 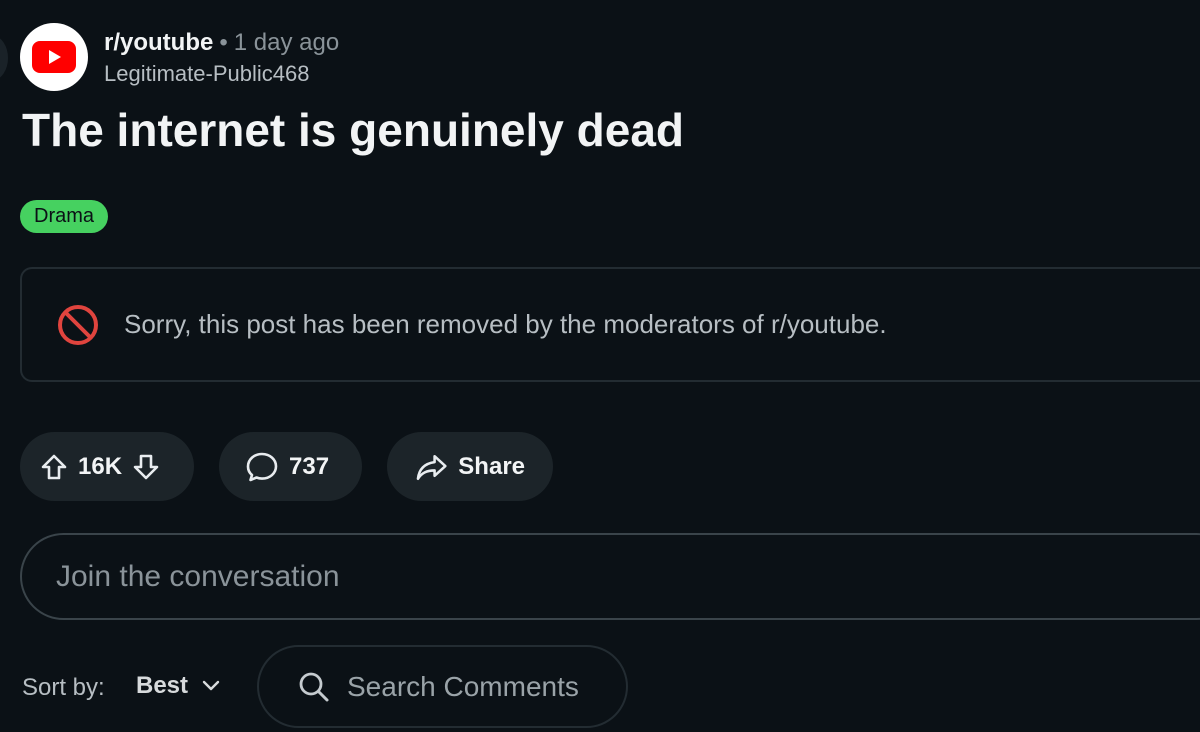 What do you see at coordinates (431, 467) in the screenshot?
I see `share-arrow-icon` at bounding box center [431, 467].